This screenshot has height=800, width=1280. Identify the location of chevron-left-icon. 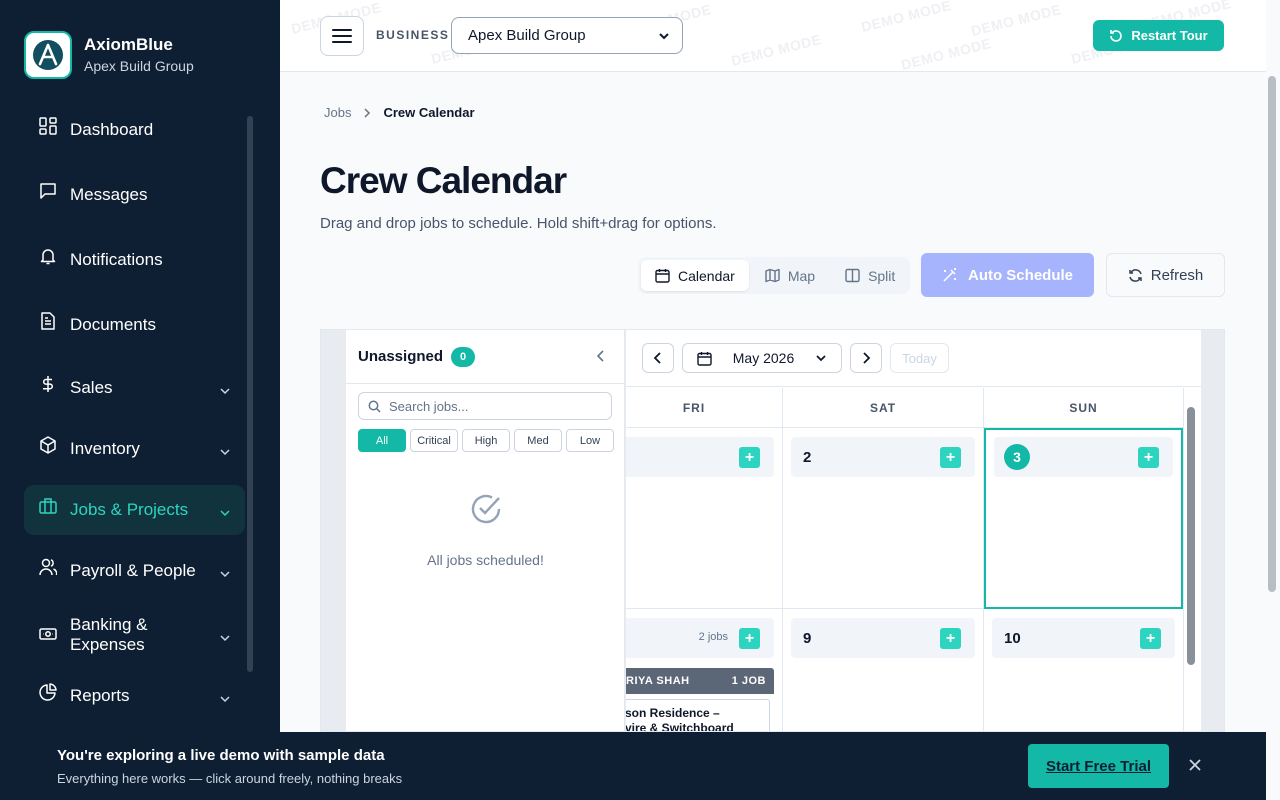
(600, 356).